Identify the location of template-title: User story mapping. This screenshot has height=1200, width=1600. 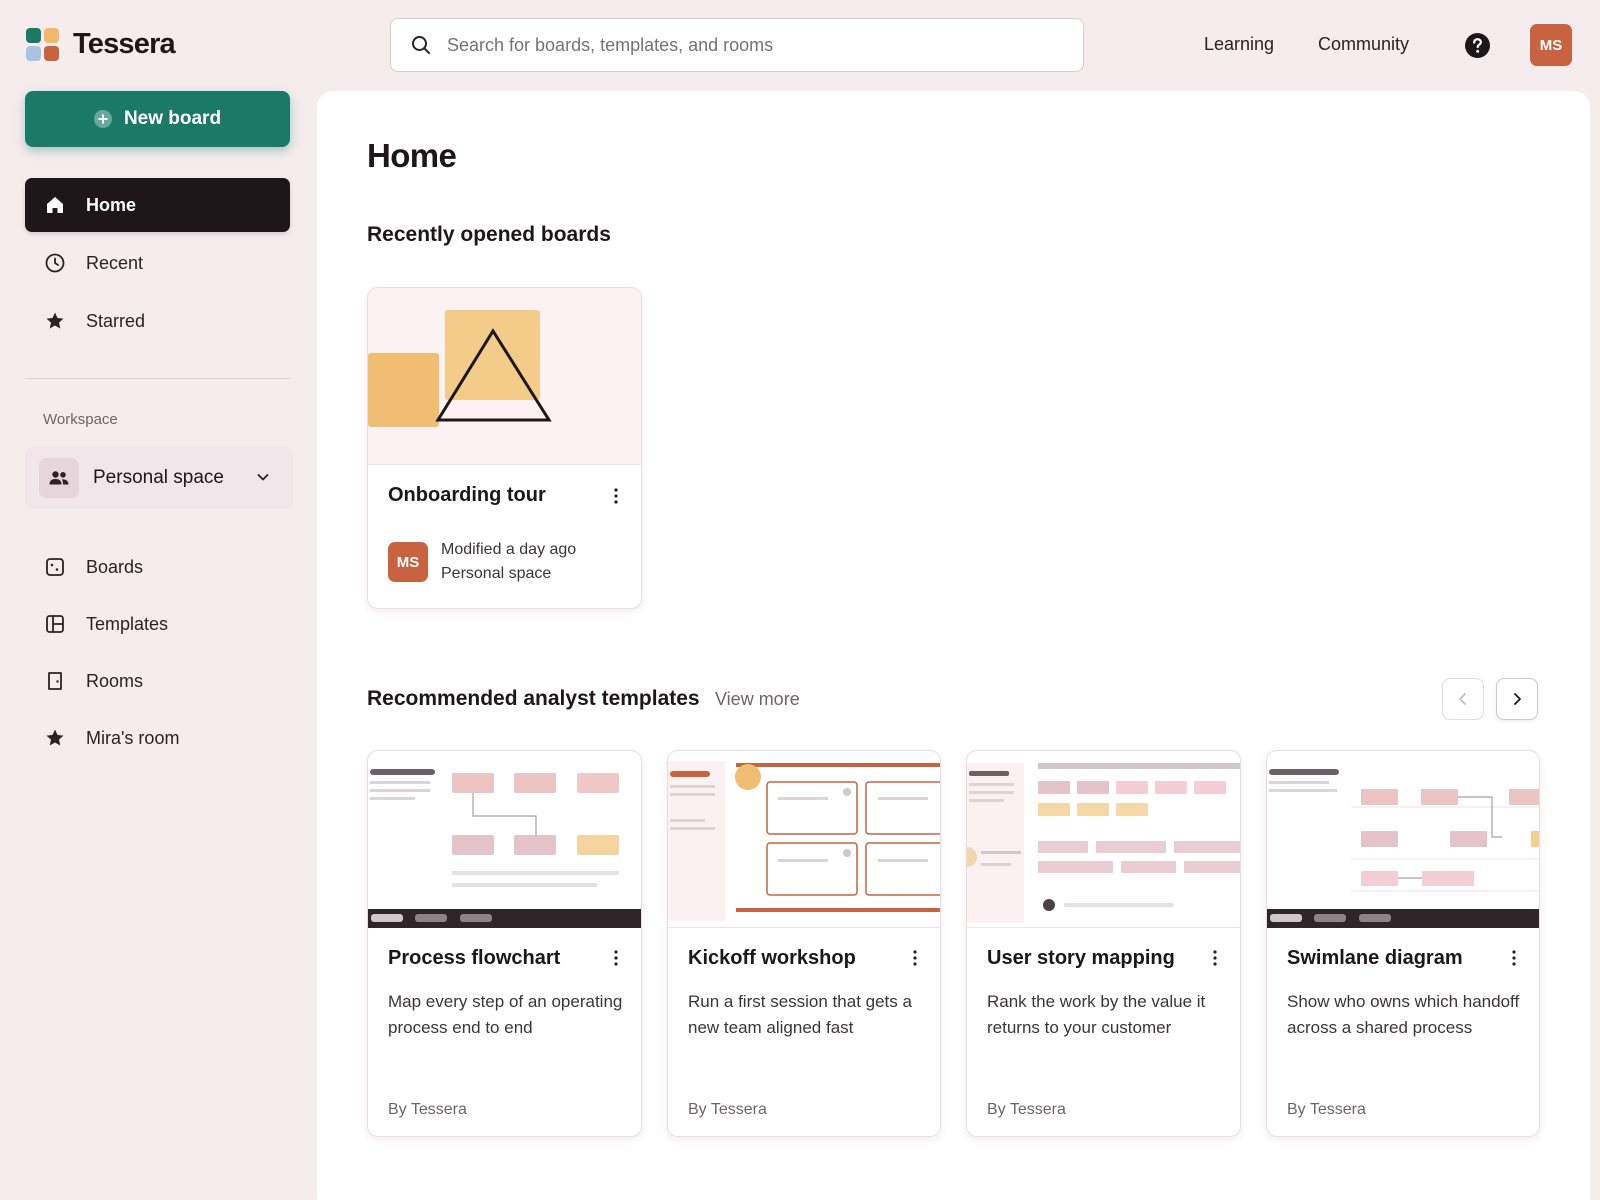
(1081, 958).